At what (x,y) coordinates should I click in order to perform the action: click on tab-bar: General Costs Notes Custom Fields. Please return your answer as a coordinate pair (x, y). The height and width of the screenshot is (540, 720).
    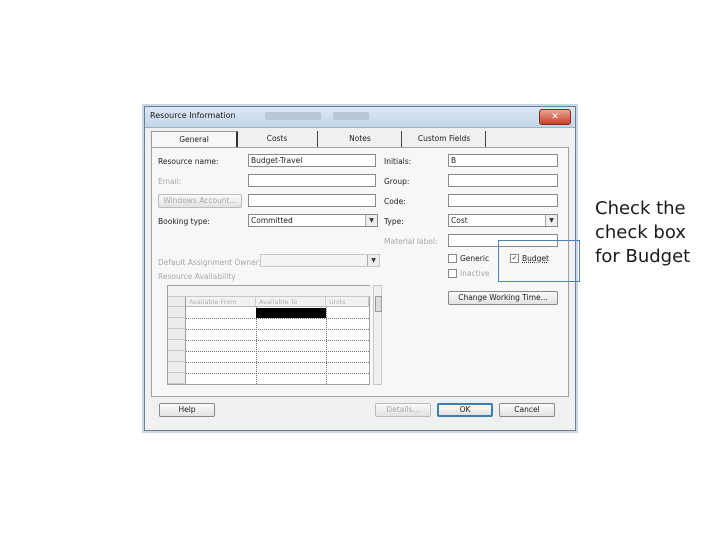
    Looking at the image, I should click on (360, 139).